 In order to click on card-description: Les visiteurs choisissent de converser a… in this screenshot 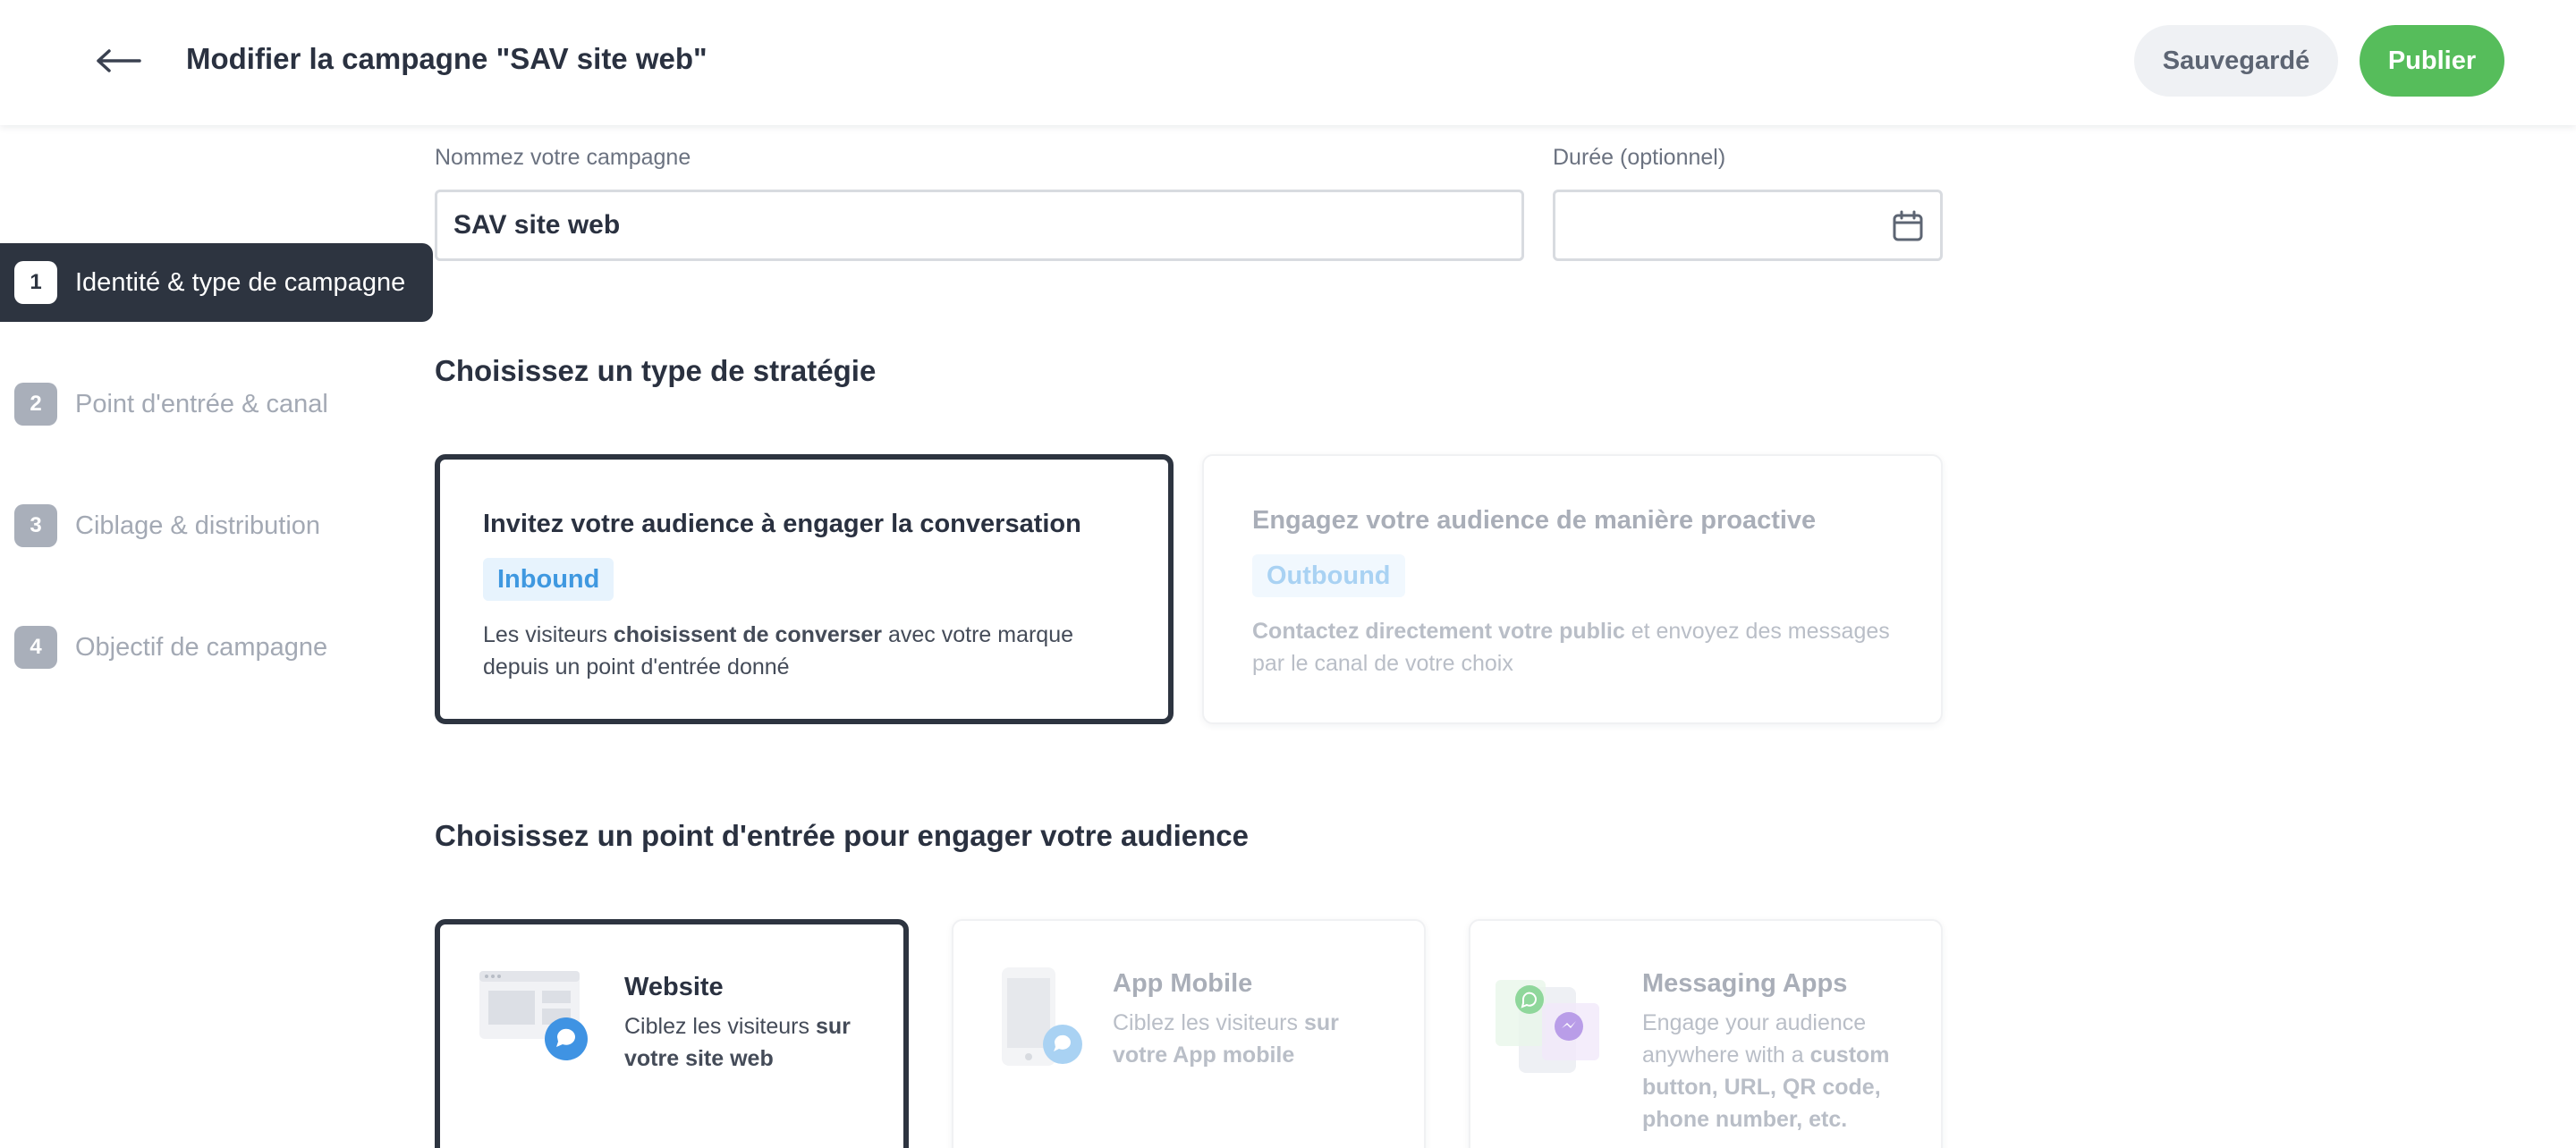, I will do `click(778, 651)`.